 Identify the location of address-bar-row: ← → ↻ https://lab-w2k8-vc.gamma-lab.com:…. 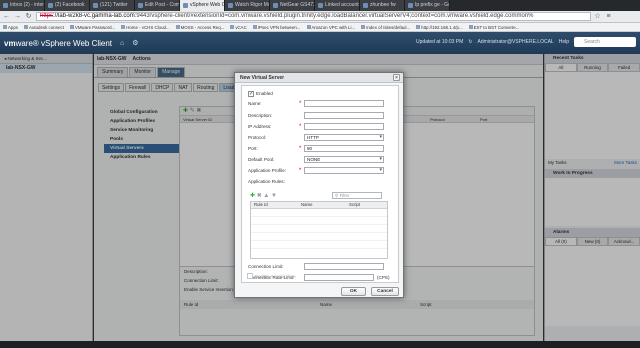
(320, 17).